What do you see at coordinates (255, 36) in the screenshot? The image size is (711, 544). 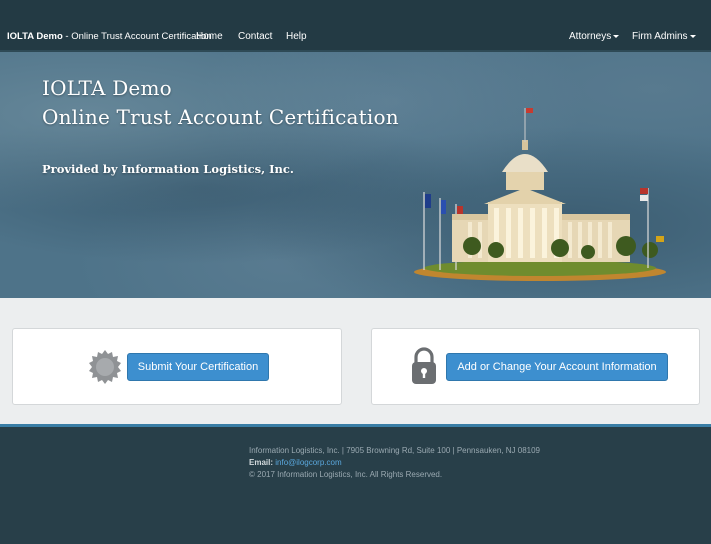 I see `nav-contact: Contact` at bounding box center [255, 36].